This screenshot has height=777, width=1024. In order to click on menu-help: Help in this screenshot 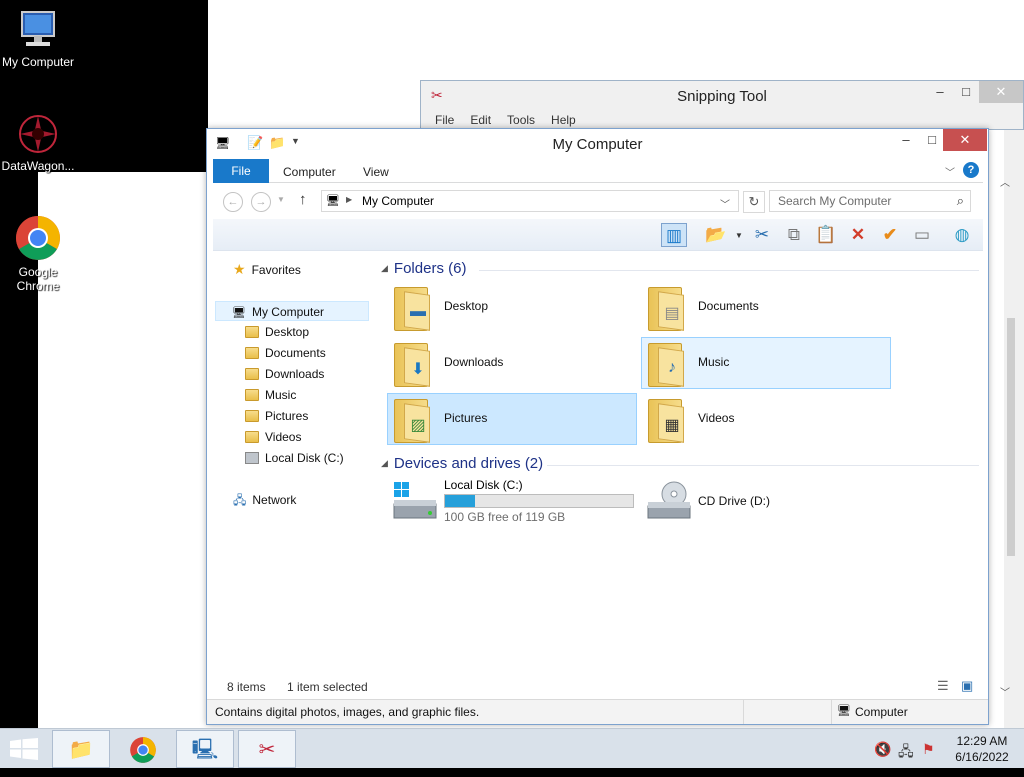, I will do `click(563, 120)`.